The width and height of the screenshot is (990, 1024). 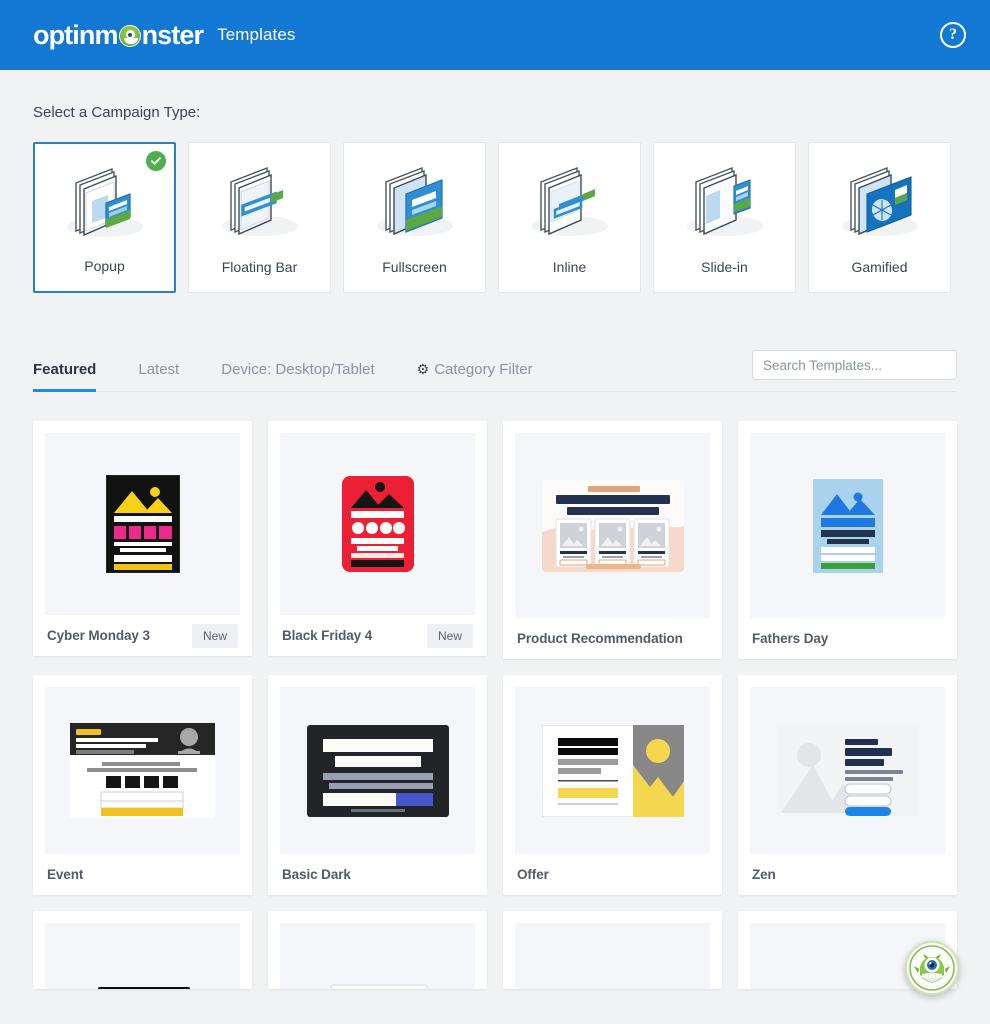 I want to click on tab-latest: Latest, so click(x=158, y=376).